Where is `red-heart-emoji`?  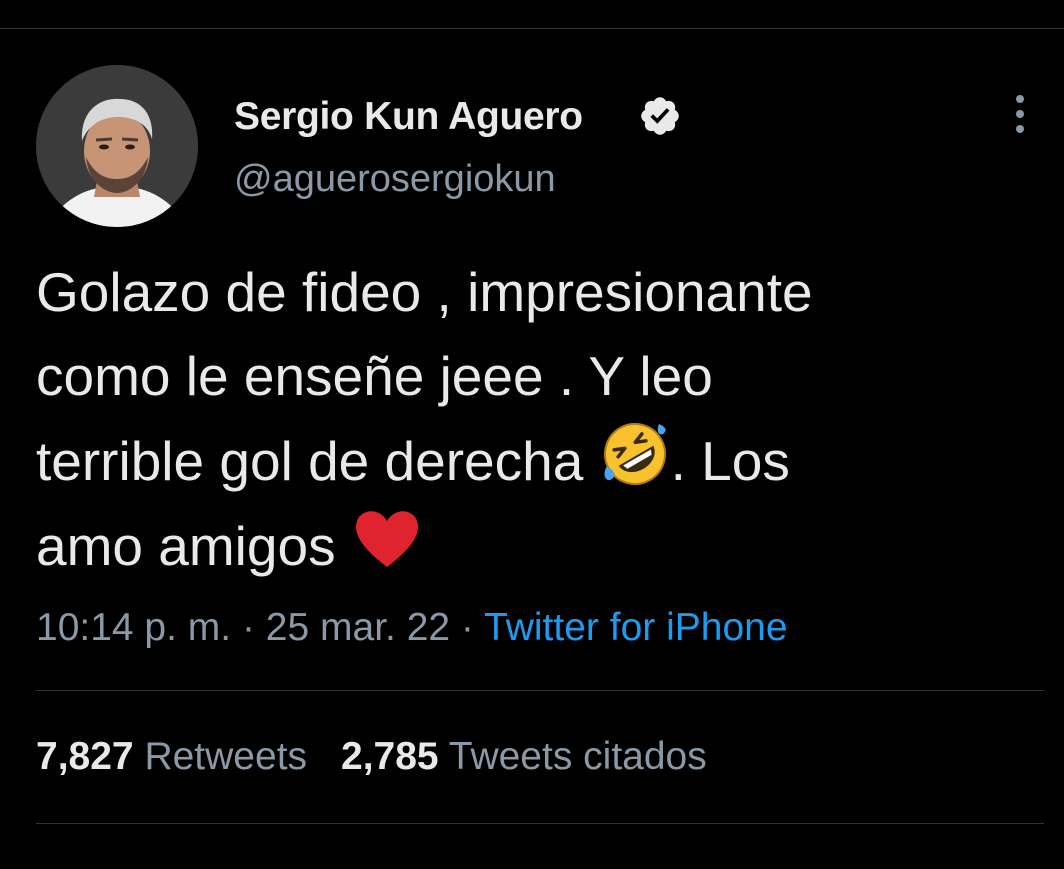 red-heart-emoji is located at coordinates (386, 539).